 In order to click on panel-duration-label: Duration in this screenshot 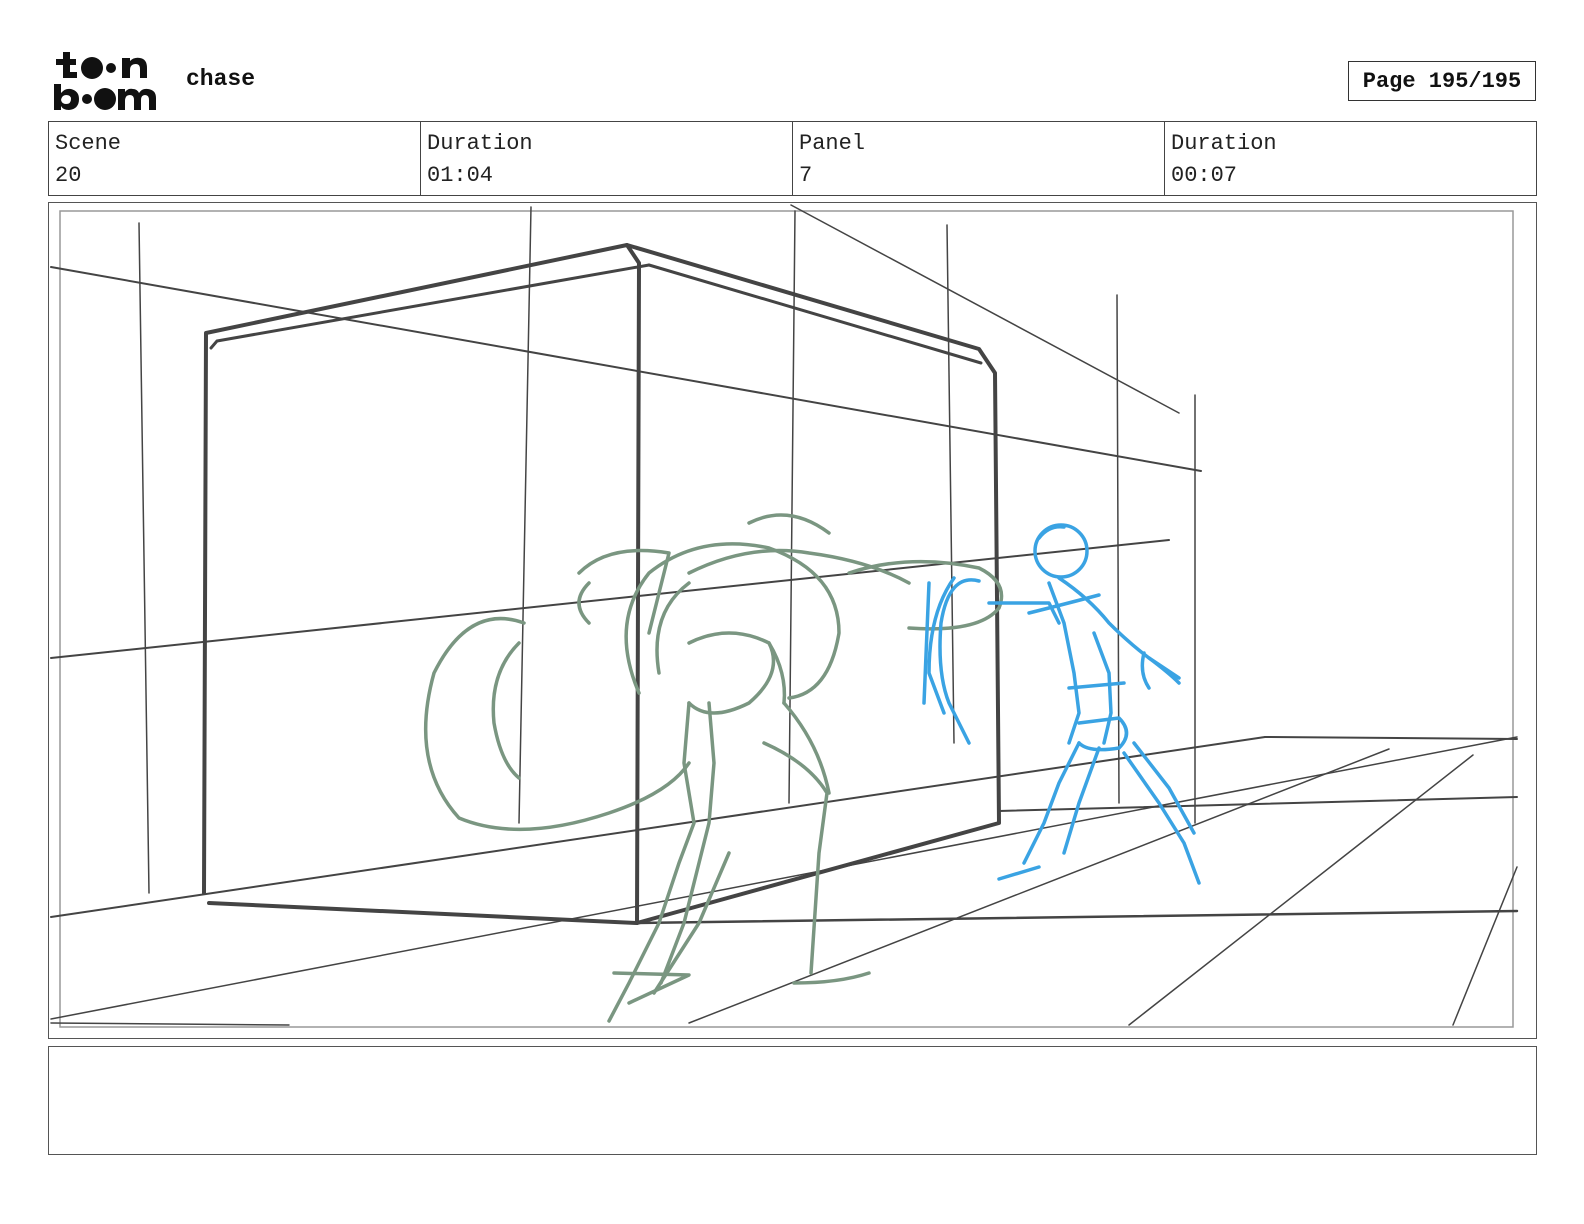, I will do `click(1224, 143)`.